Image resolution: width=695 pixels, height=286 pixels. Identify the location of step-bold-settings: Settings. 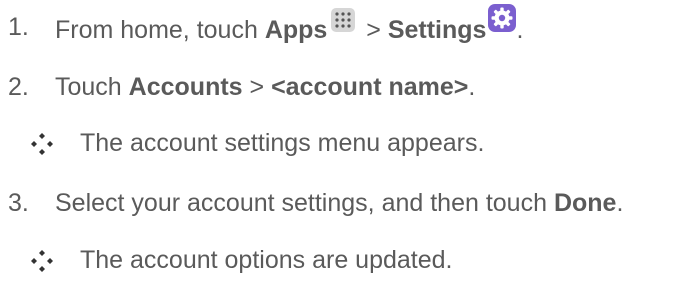
(437, 30).